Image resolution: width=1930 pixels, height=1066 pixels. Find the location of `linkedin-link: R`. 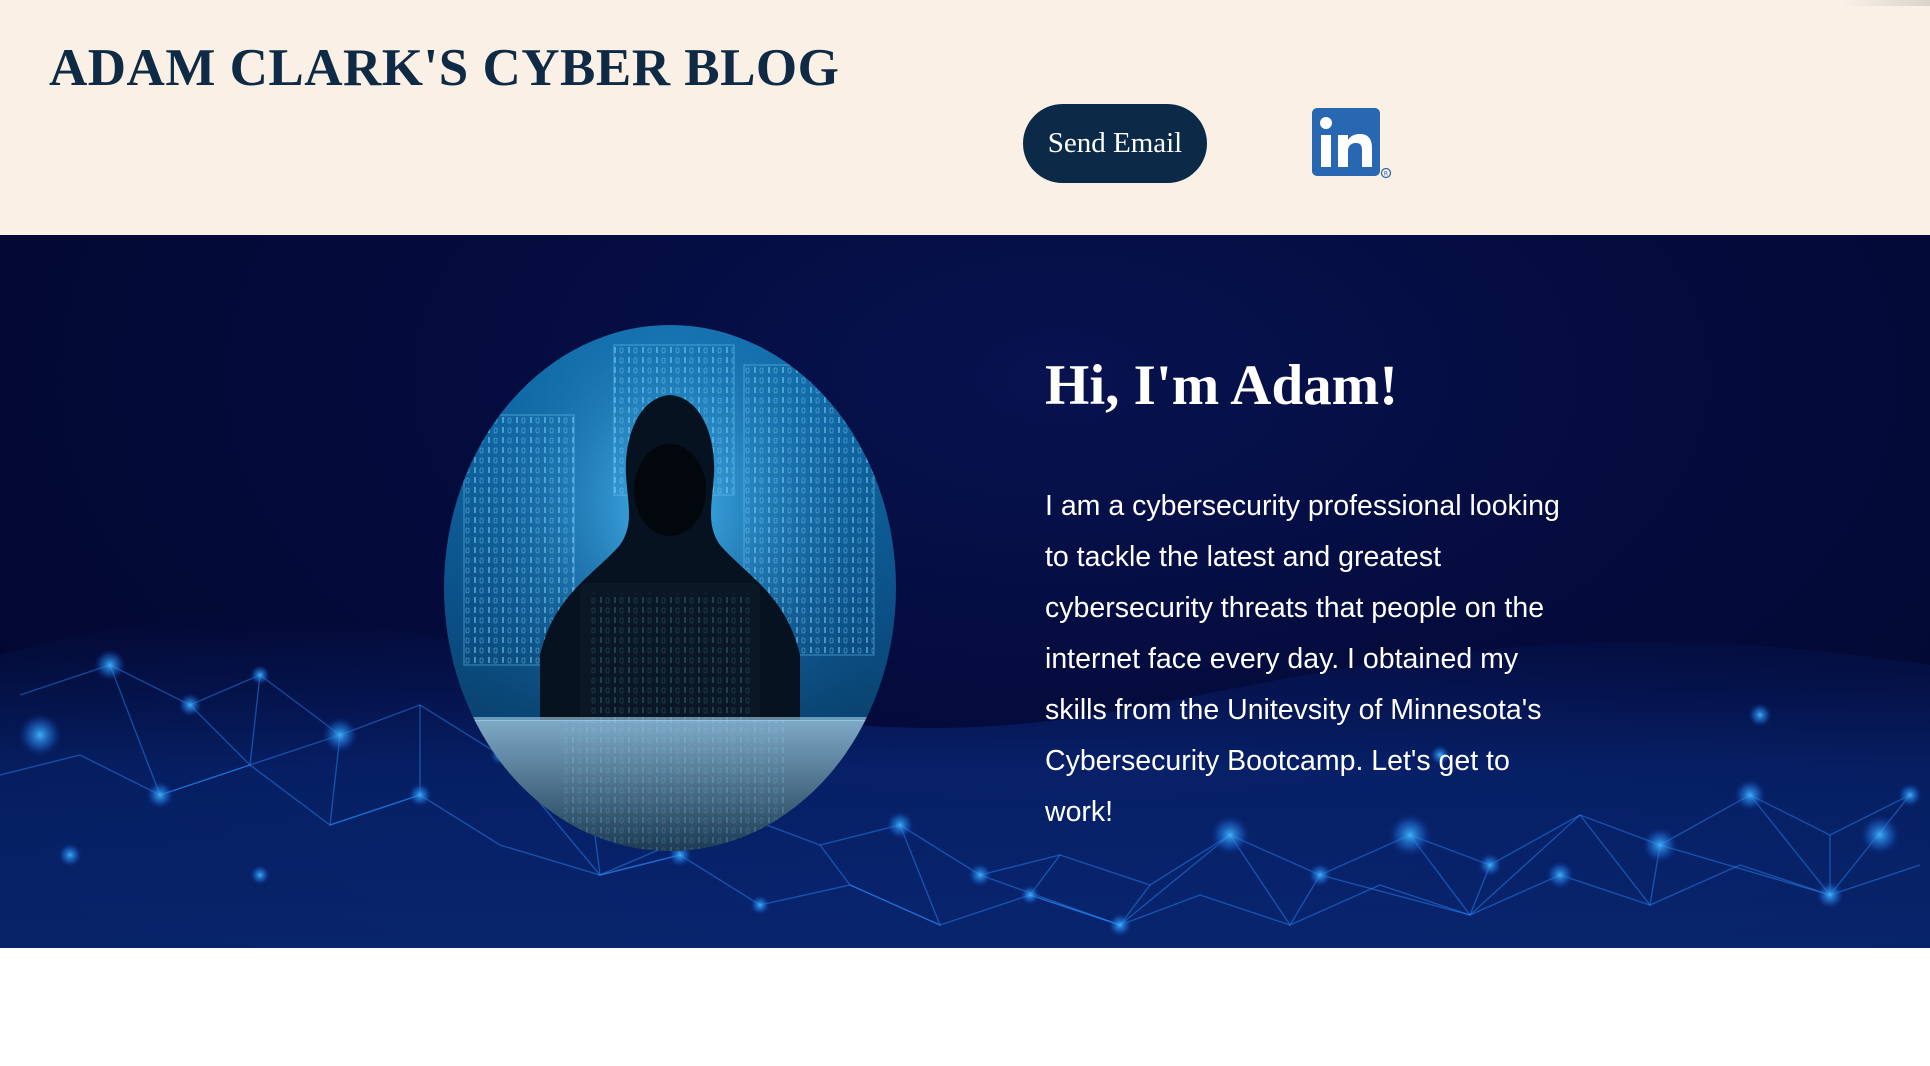

linkedin-link: R is located at coordinates (1352, 143).